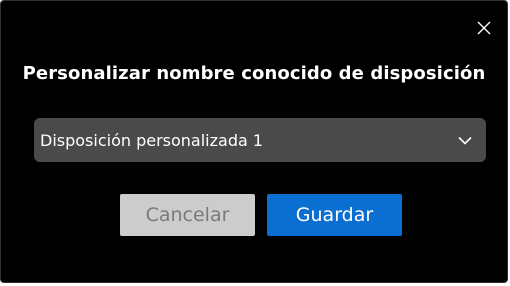 The width and height of the screenshot is (510, 286). What do you see at coordinates (187, 215) in the screenshot?
I see `cancel-button: Cancelar` at bounding box center [187, 215].